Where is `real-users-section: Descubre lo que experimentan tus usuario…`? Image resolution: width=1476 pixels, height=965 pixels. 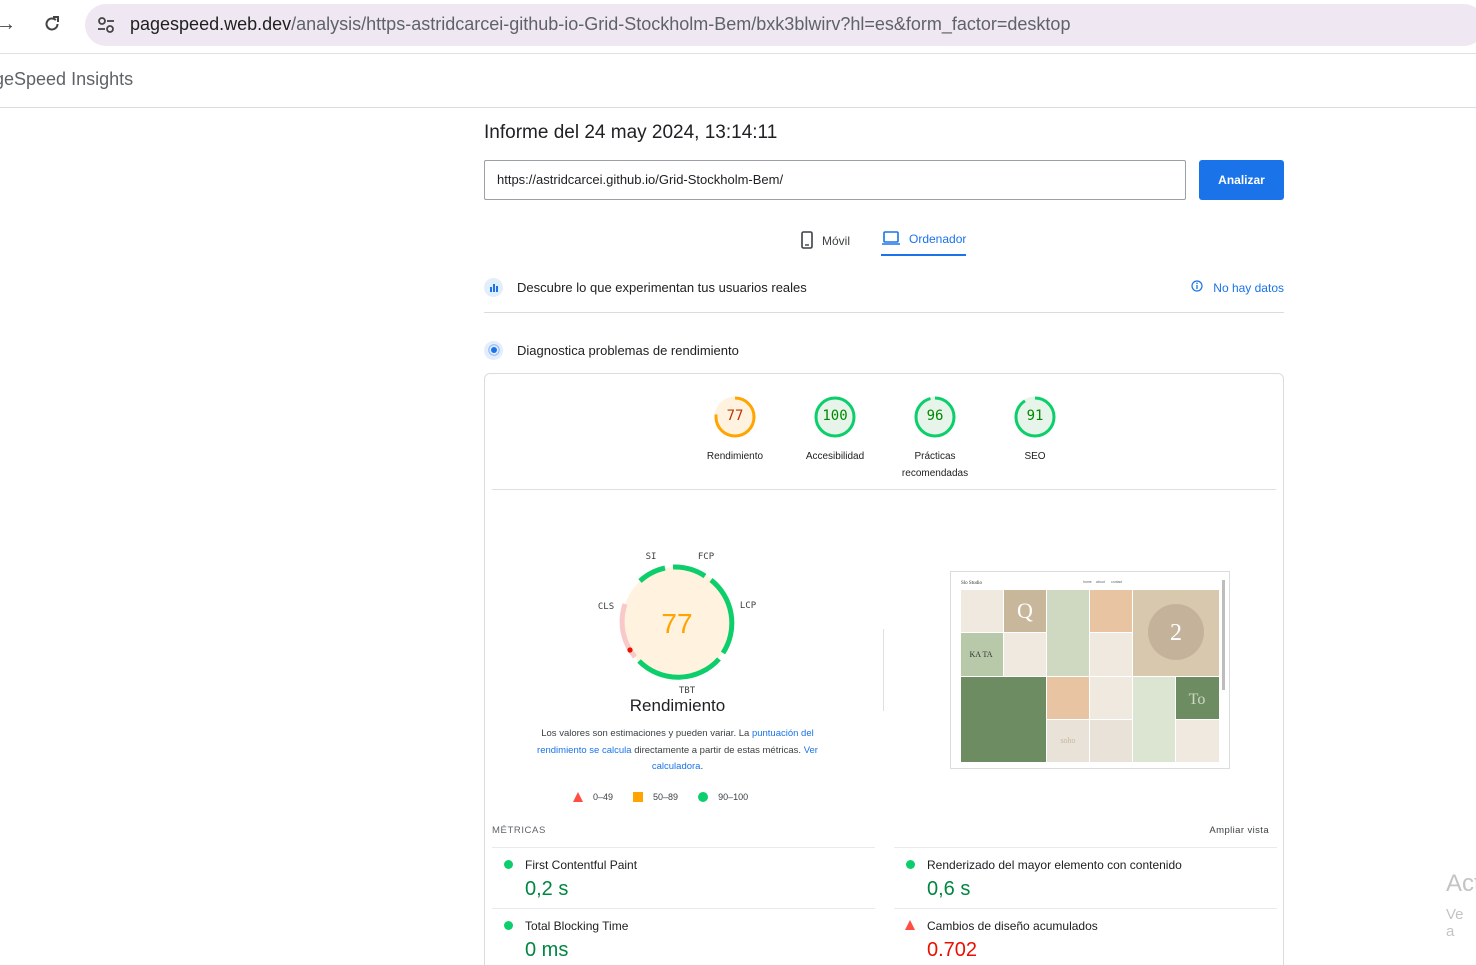 real-users-section: Descubre lo que experimentan tus usuario… is located at coordinates (884, 287).